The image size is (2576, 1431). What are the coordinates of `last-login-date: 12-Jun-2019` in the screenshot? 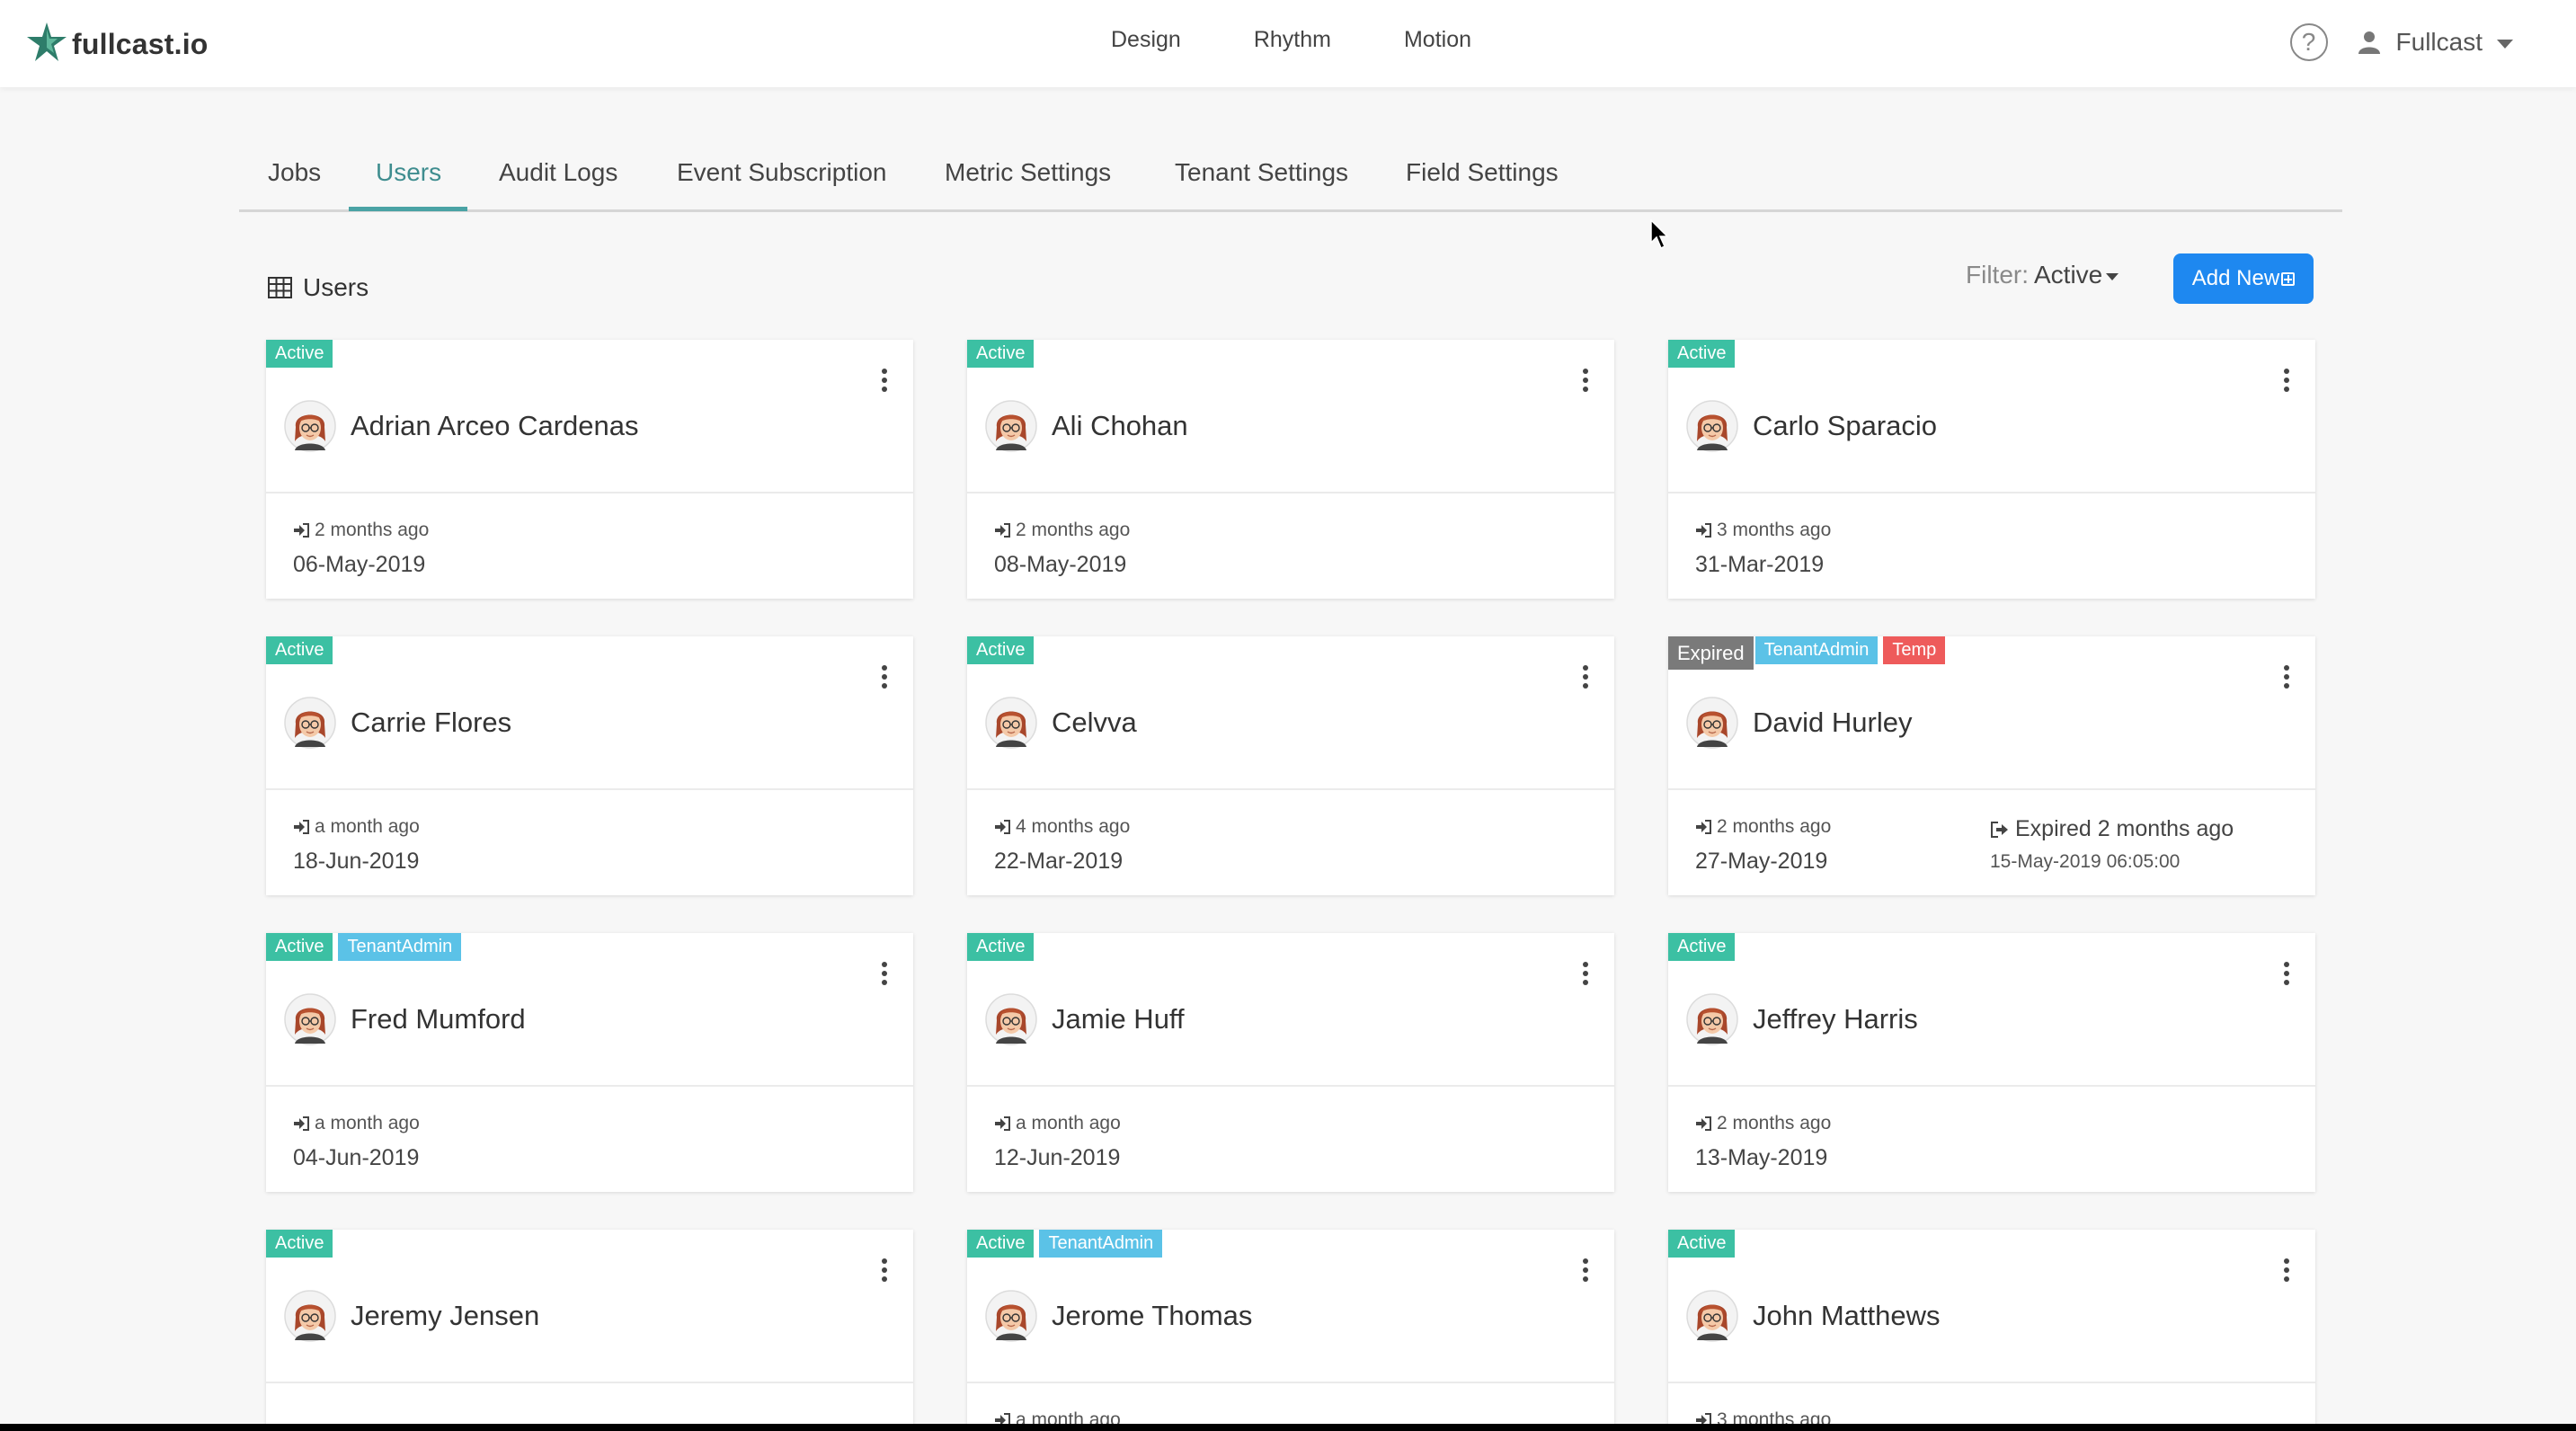 It's located at (1057, 1157).